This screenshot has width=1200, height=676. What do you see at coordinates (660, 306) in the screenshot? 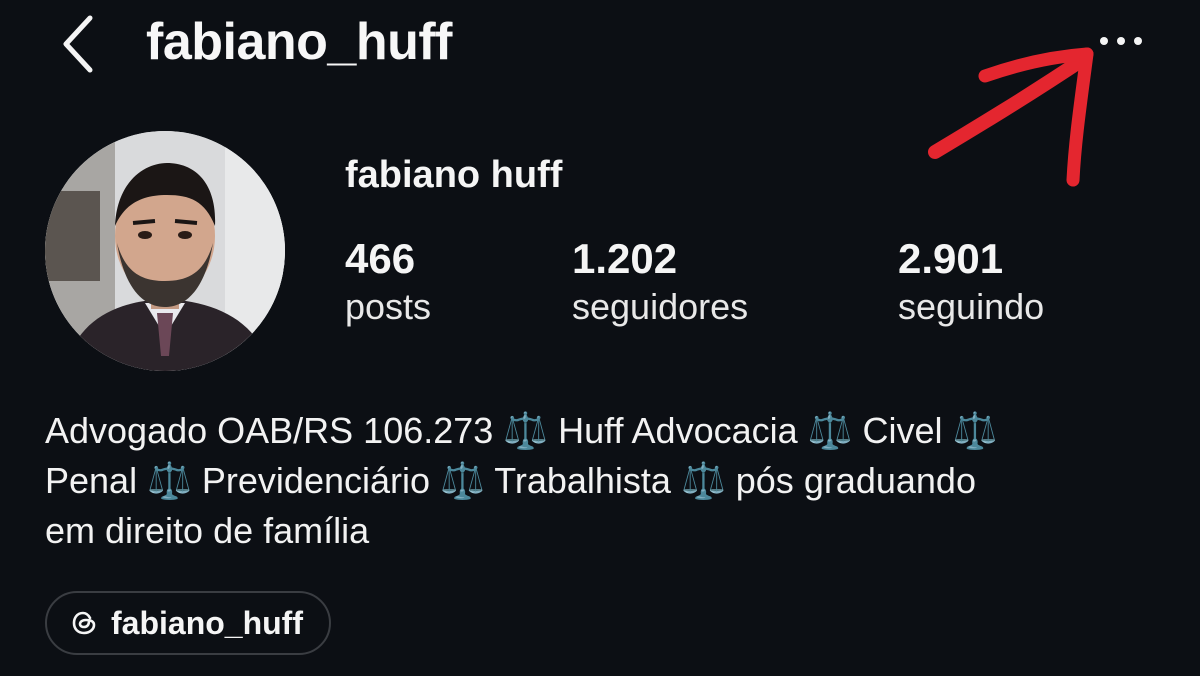
I see `stat-followers-label: seguidores` at bounding box center [660, 306].